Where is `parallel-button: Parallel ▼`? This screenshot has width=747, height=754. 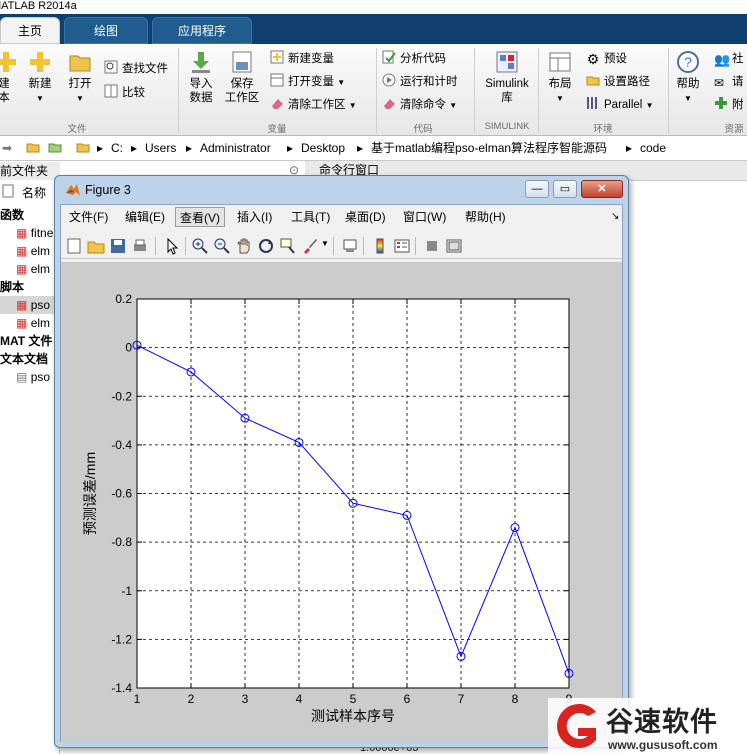
parallel-button: Parallel ▼ is located at coordinates (619, 105).